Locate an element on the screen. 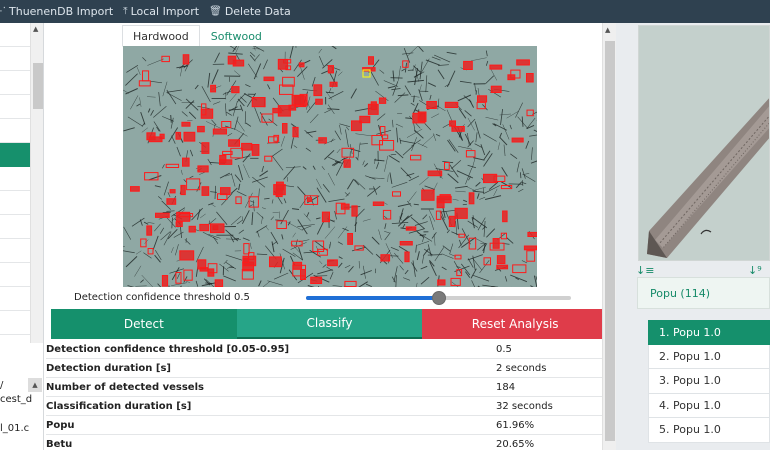 The width and height of the screenshot is (770, 450). action-buttons: Detect Classify Reset Analysis is located at coordinates (330, 324).